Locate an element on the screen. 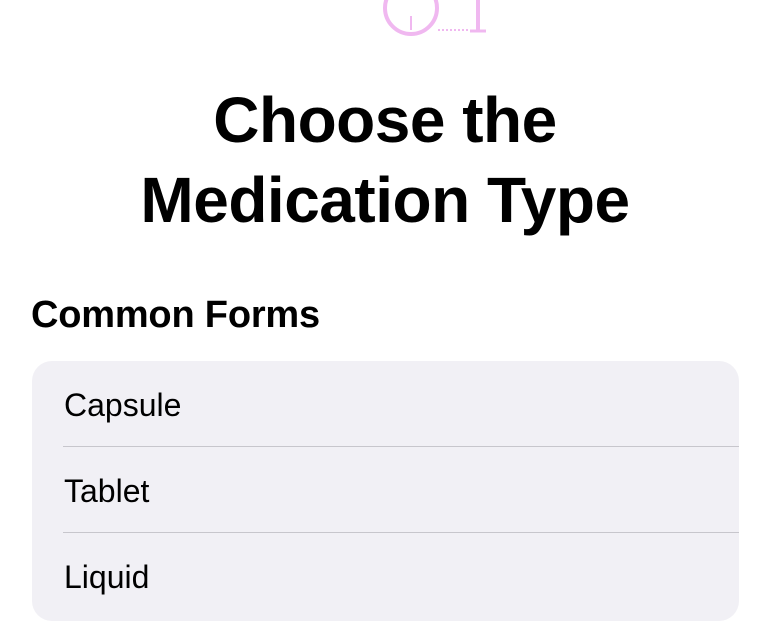 This screenshot has height=621, width=770. list-item-label: Tablet is located at coordinates (107, 491).